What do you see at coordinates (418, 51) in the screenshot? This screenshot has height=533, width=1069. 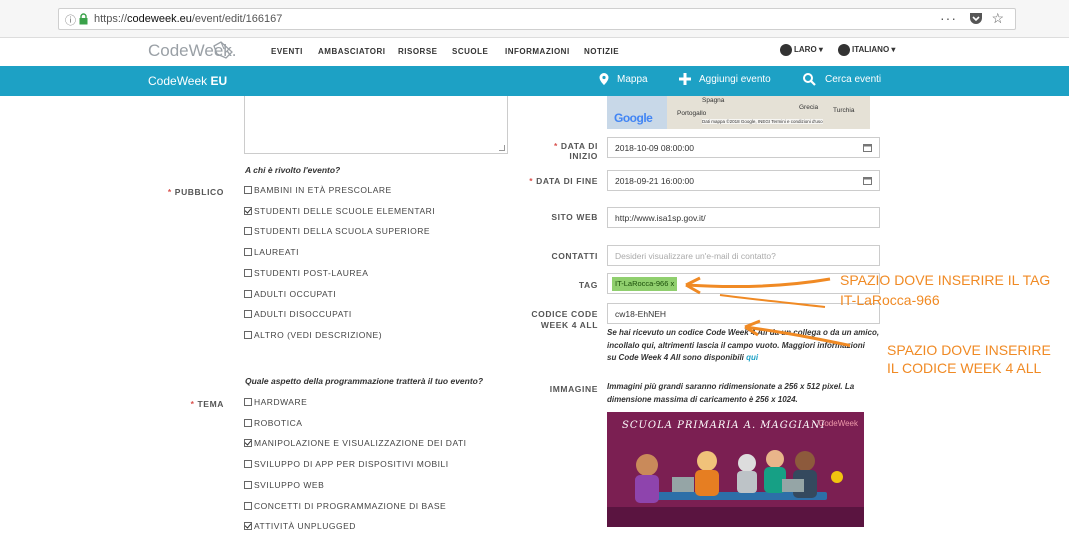 I see `nav-risorse: RISORSE` at bounding box center [418, 51].